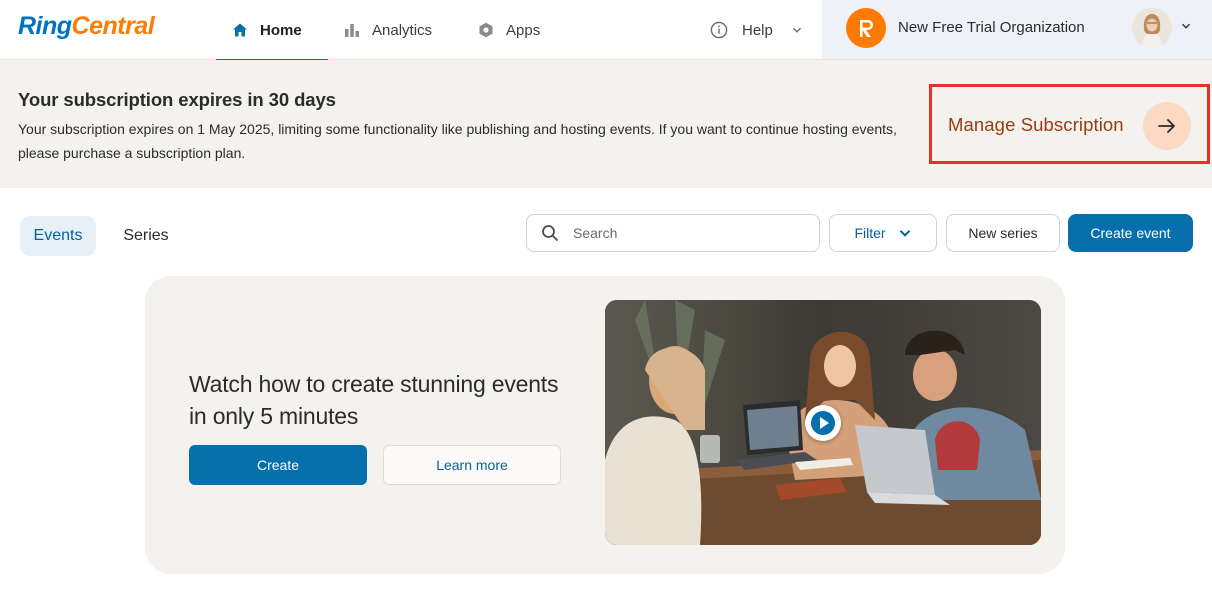 This screenshot has height=598, width=1212. What do you see at coordinates (352, 30) in the screenshot?
I see `bar-chart-icon` at bounding box center [352, 30].